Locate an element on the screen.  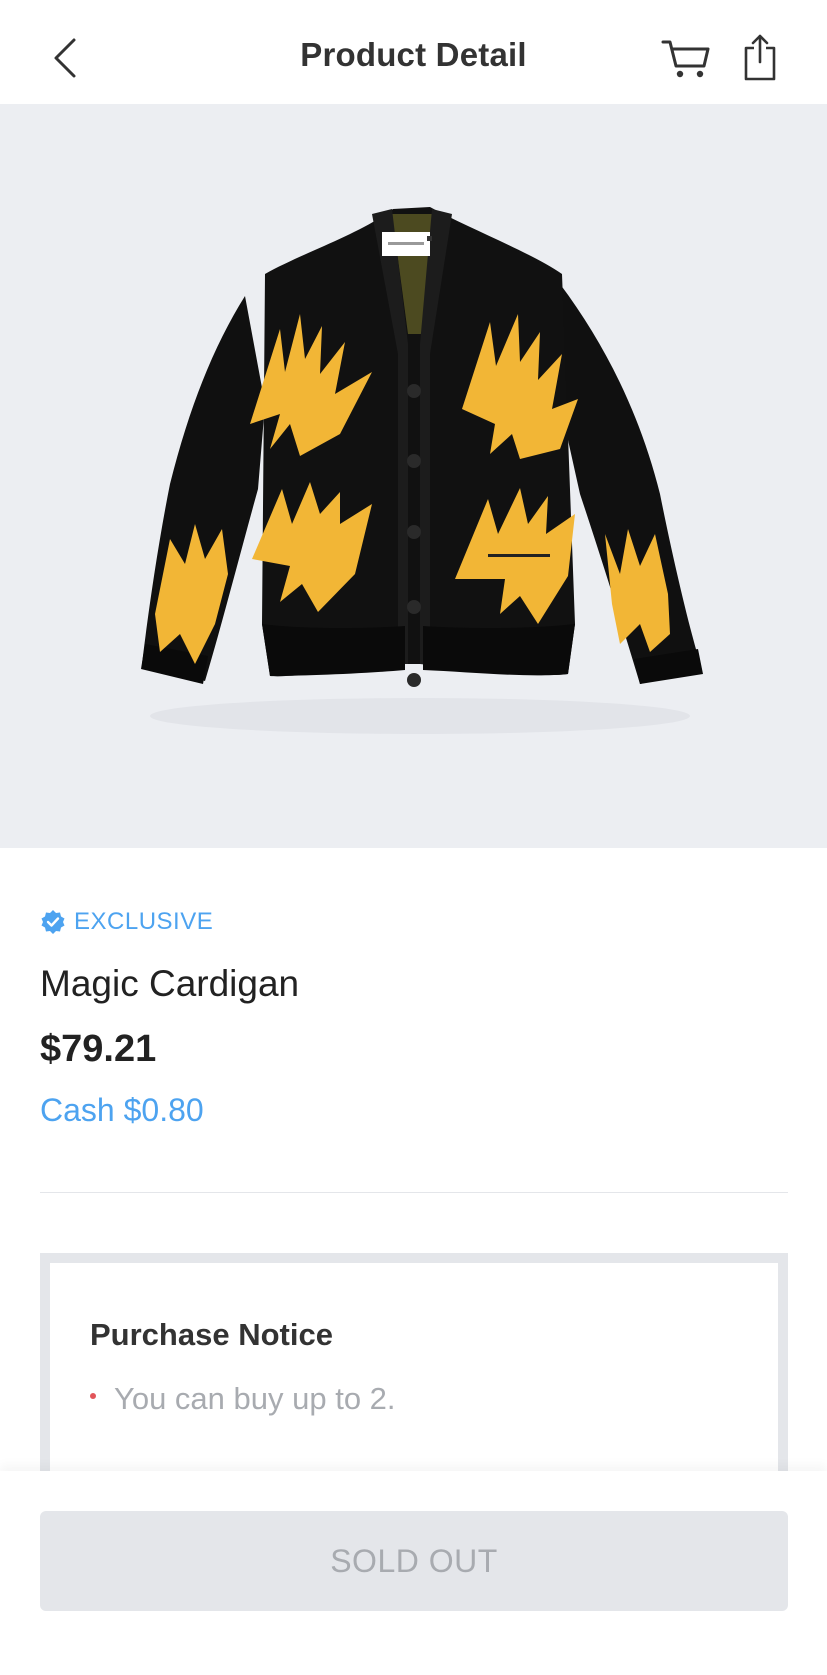
cart-button is located at coordinates (686, 58).